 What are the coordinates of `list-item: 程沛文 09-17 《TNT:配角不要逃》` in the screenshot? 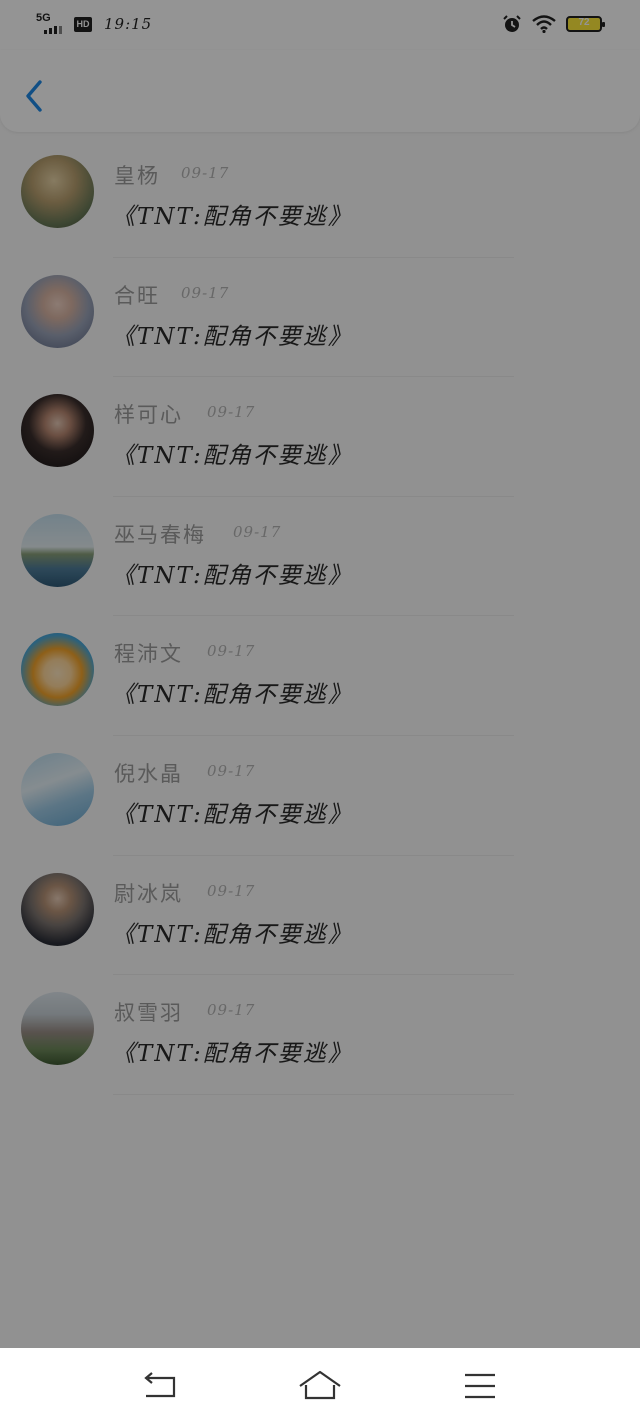 It's located at (320, 676).